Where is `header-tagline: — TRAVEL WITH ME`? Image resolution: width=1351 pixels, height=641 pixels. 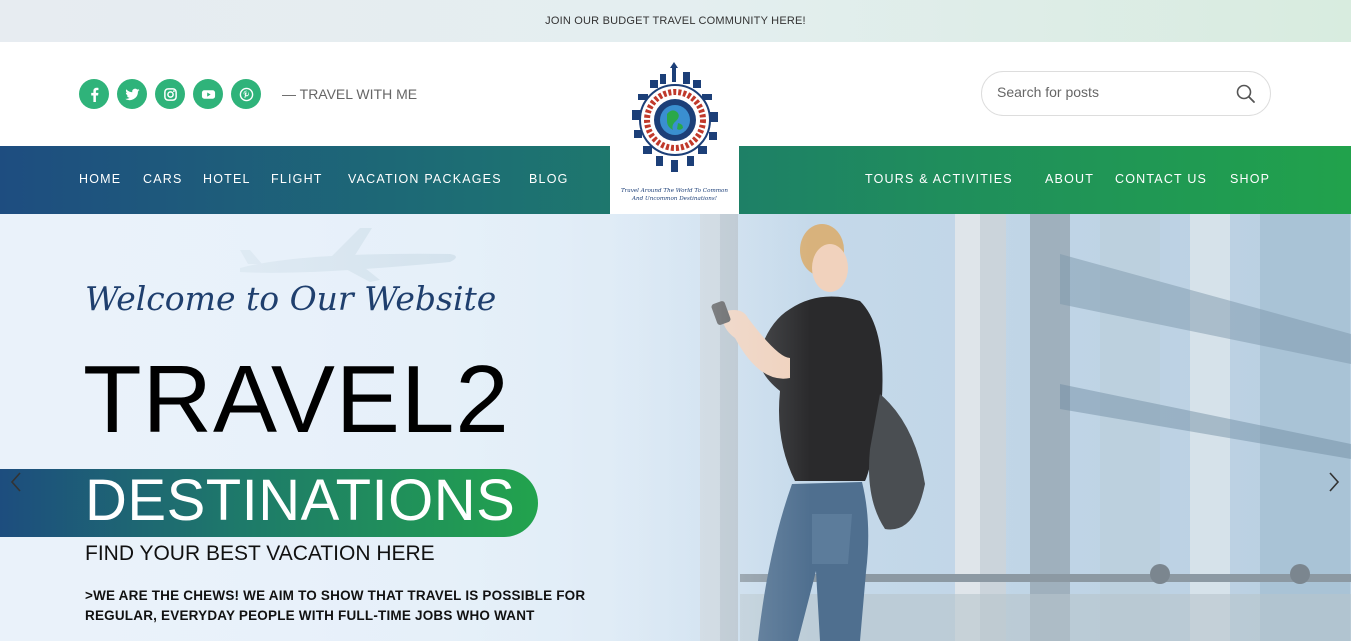
header-tagline: — TRAVEL WITH ME is located at coordinates (350, 94).